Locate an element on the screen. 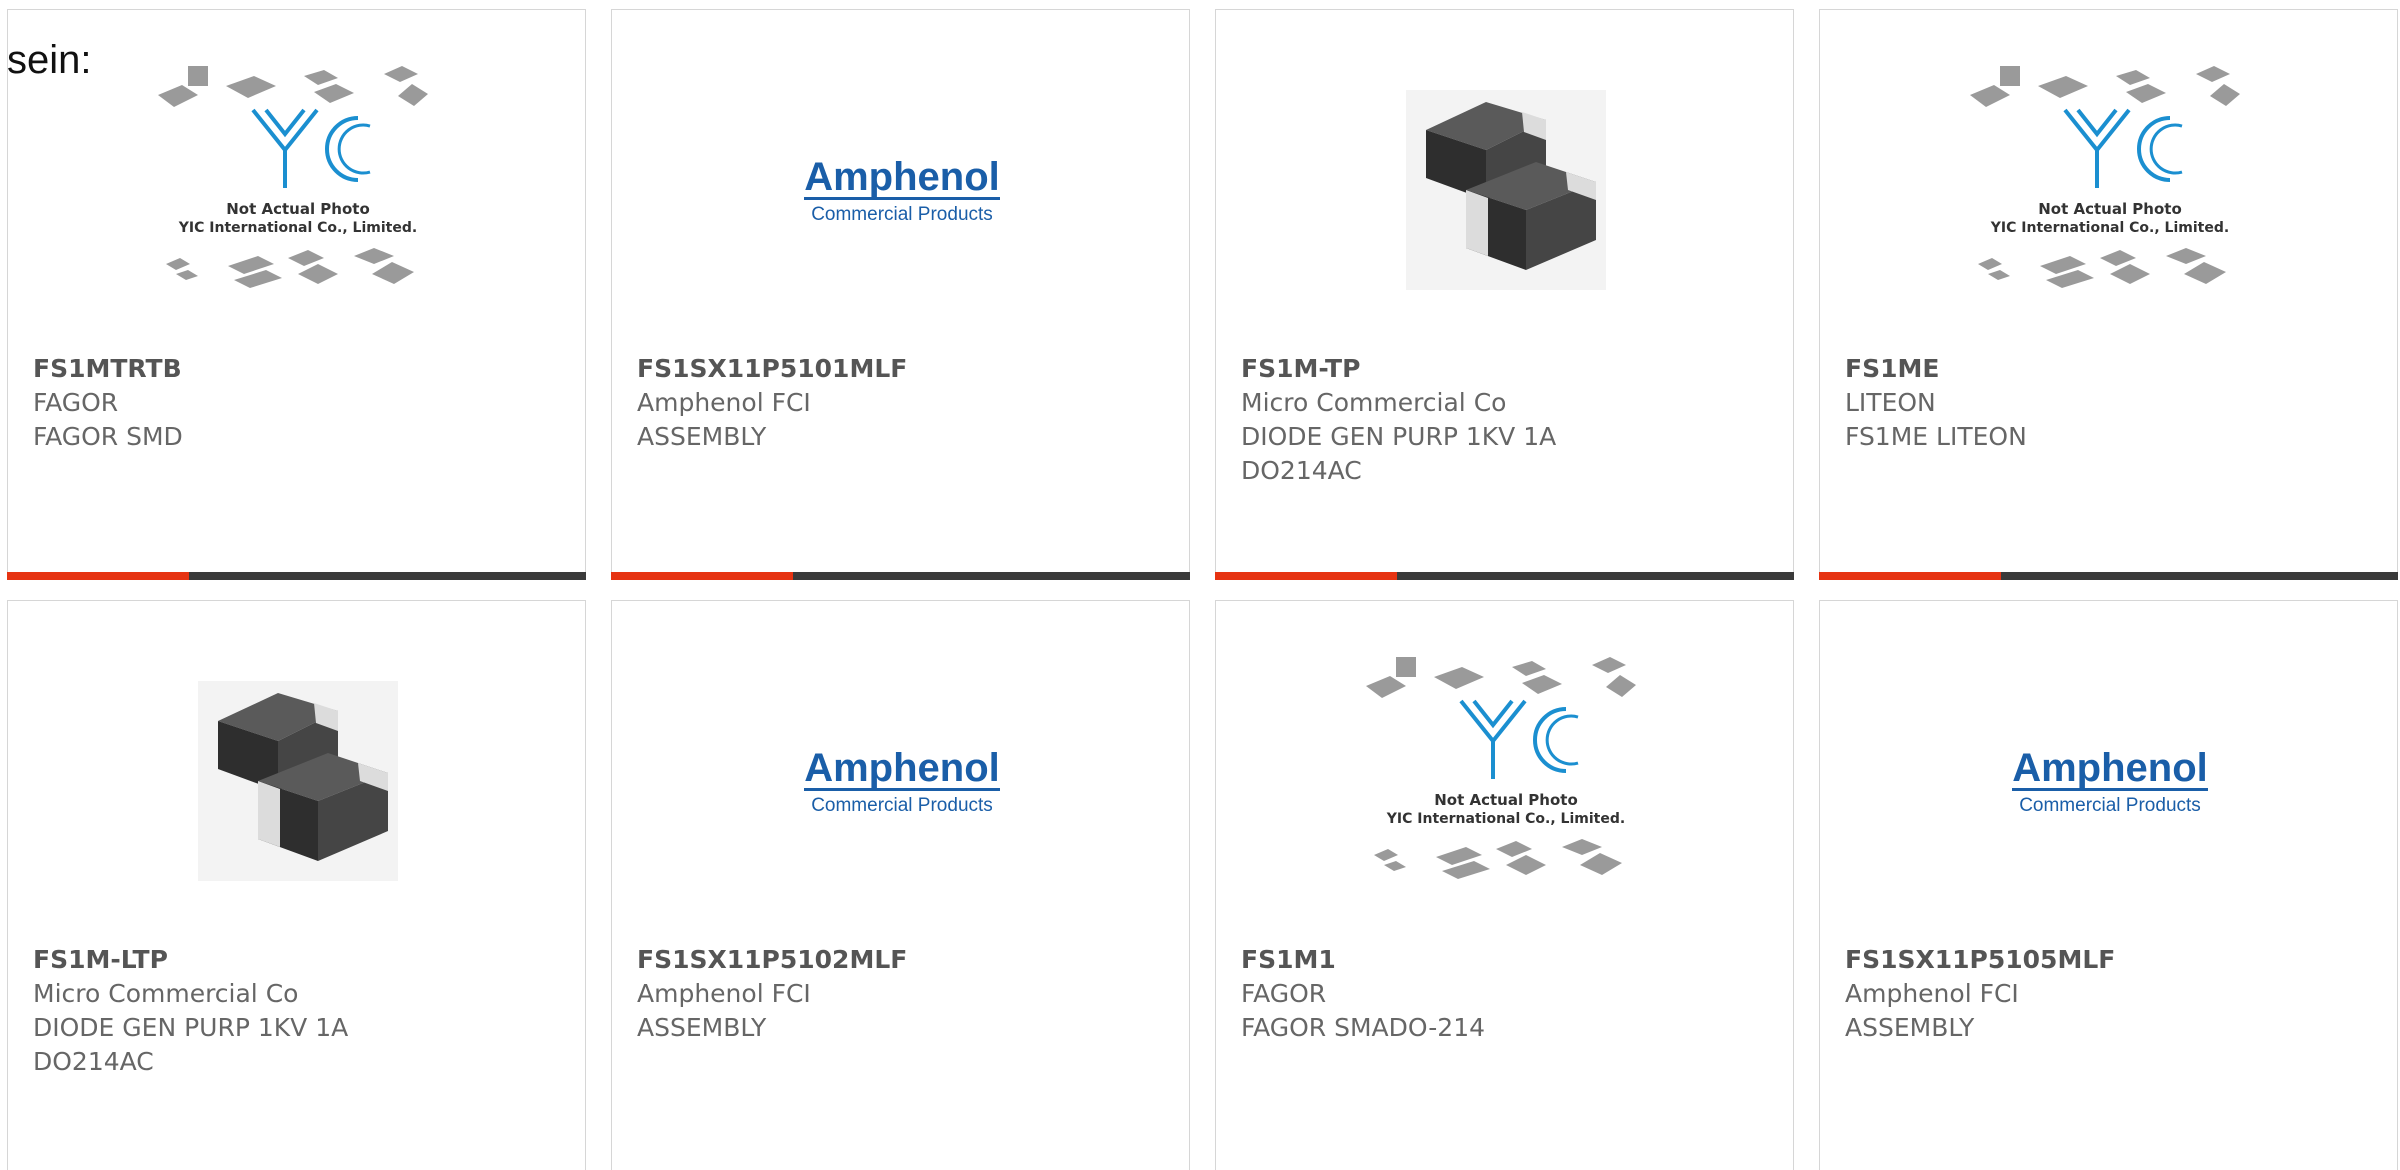  product-description: FS1ME LITEON is located at coordinates (1936, 436).